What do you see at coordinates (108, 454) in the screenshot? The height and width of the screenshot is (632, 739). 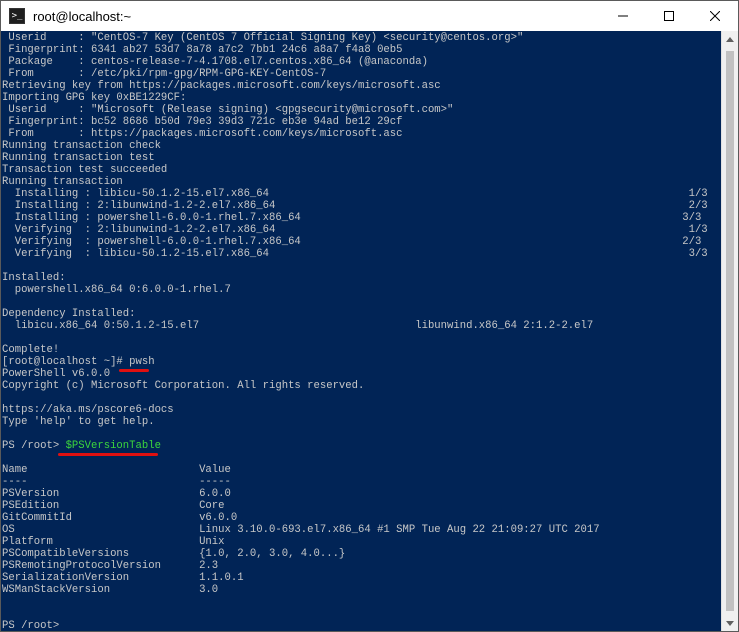 I see `psversiontable-annotation-underline` at bounding box center [108, 454].